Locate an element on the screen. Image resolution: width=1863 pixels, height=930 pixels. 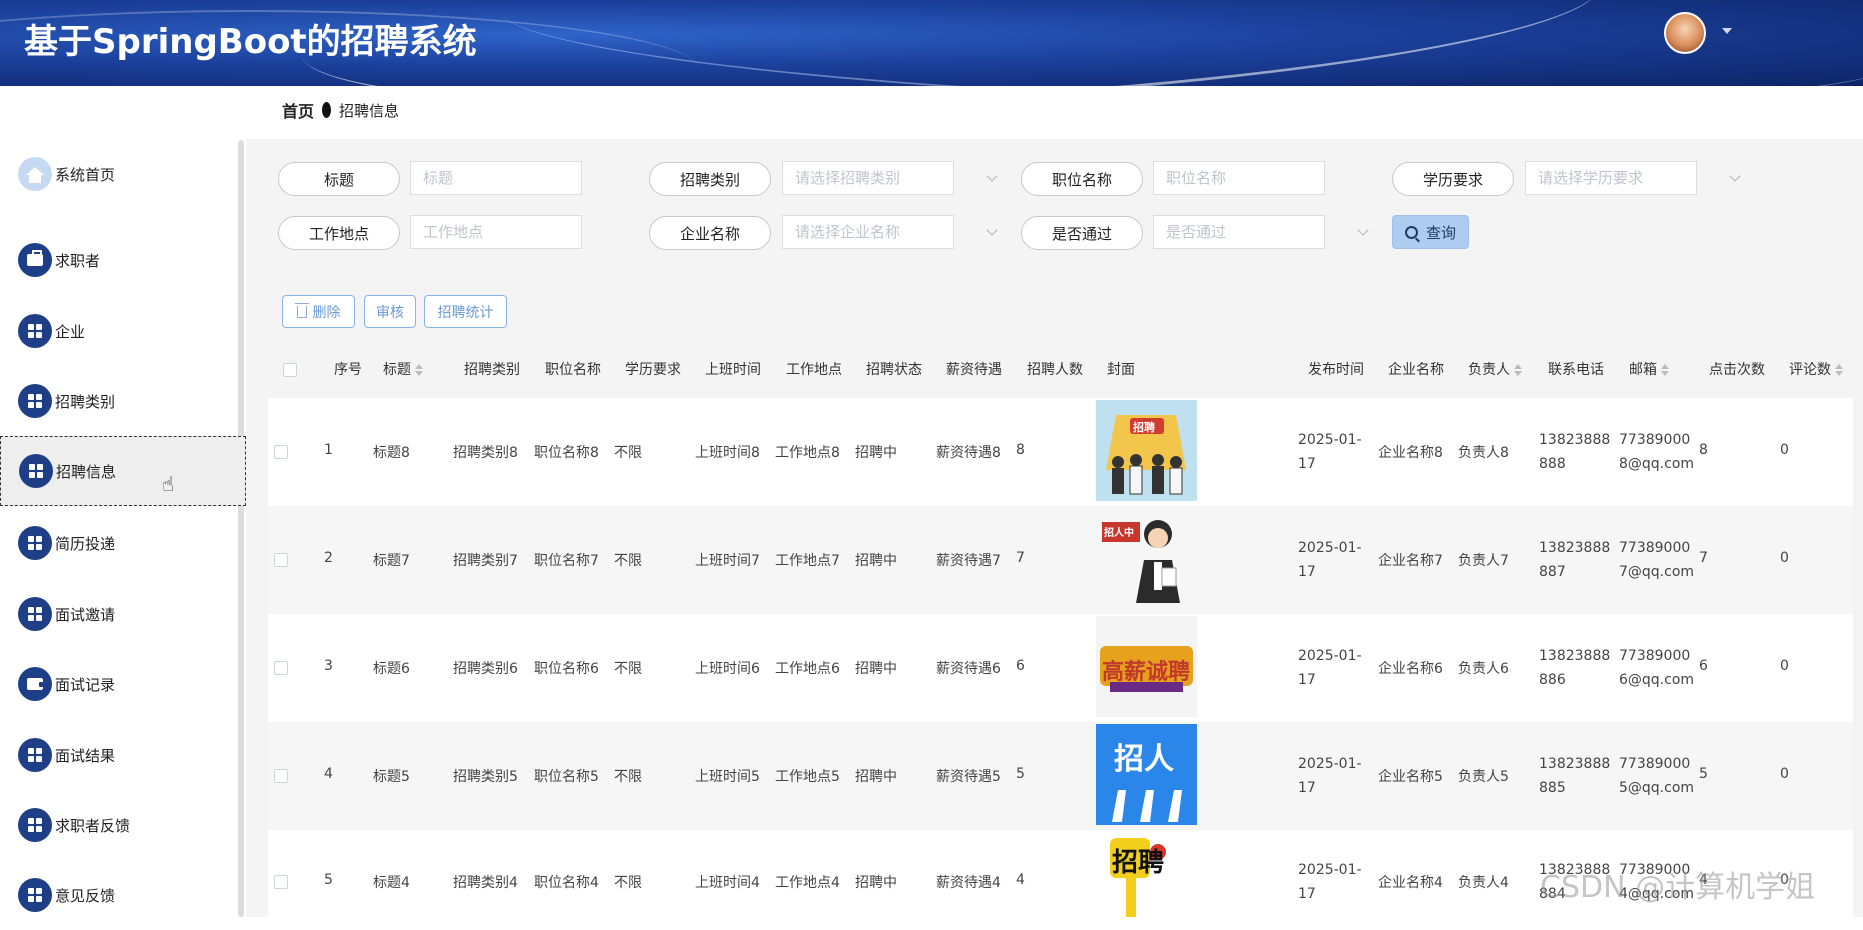
delete-button: 删除 is located at coordinates (318, 311).